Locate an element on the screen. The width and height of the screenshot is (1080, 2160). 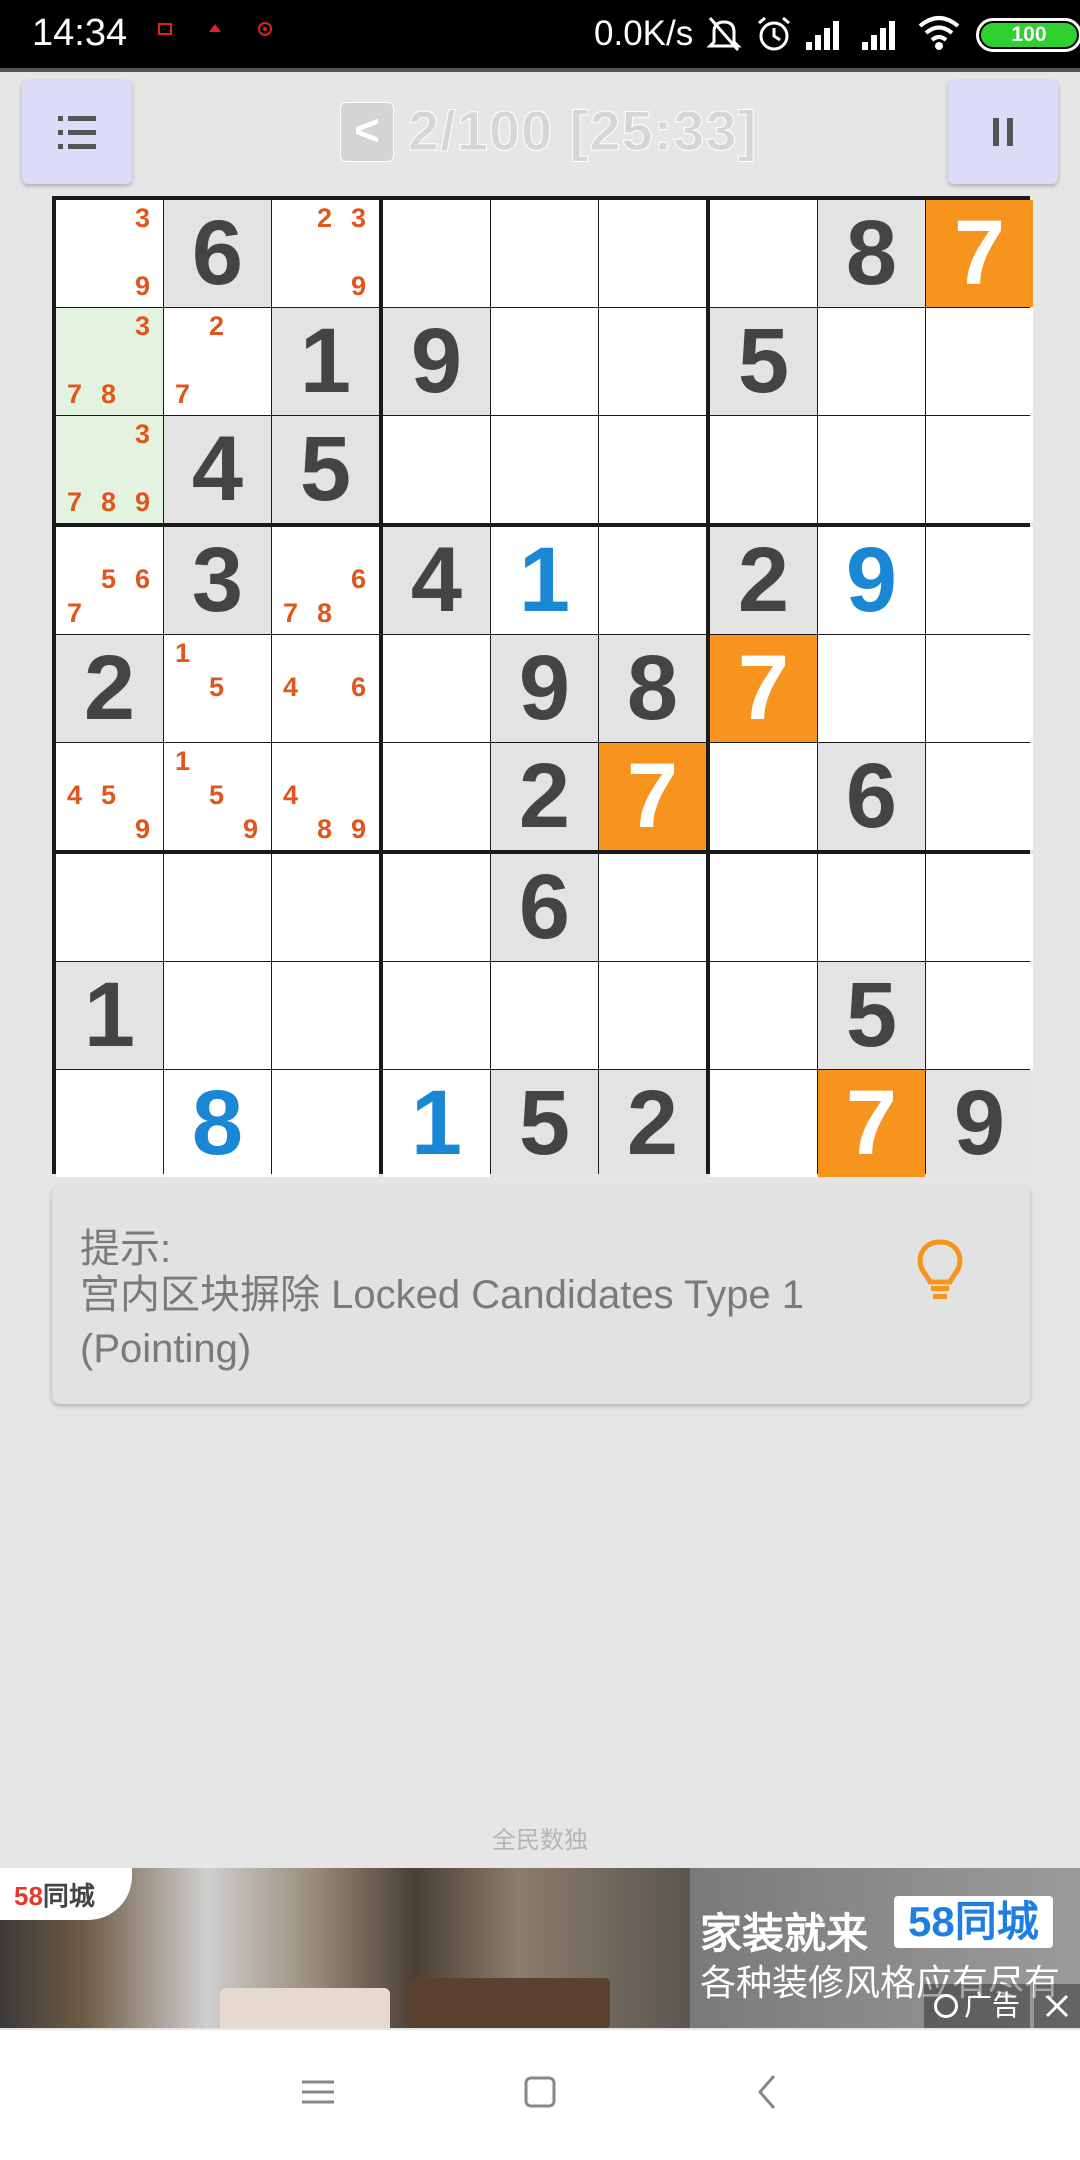
board-cell-r4c4: 4 is located at coordinates (436, 580).